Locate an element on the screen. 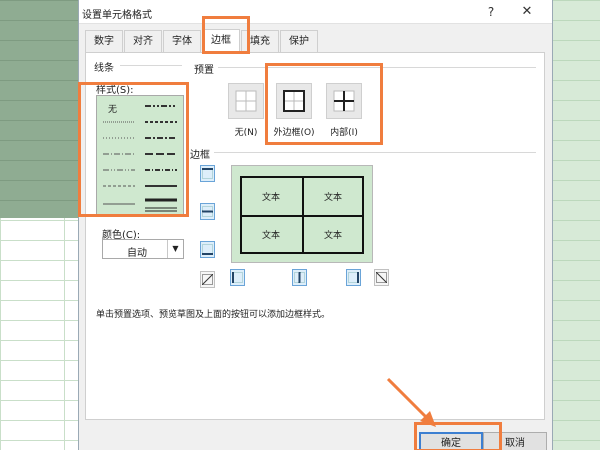 The width and height of the screenshot is (600, 450). color-value: 自动 is located at coordinates (137, 253).